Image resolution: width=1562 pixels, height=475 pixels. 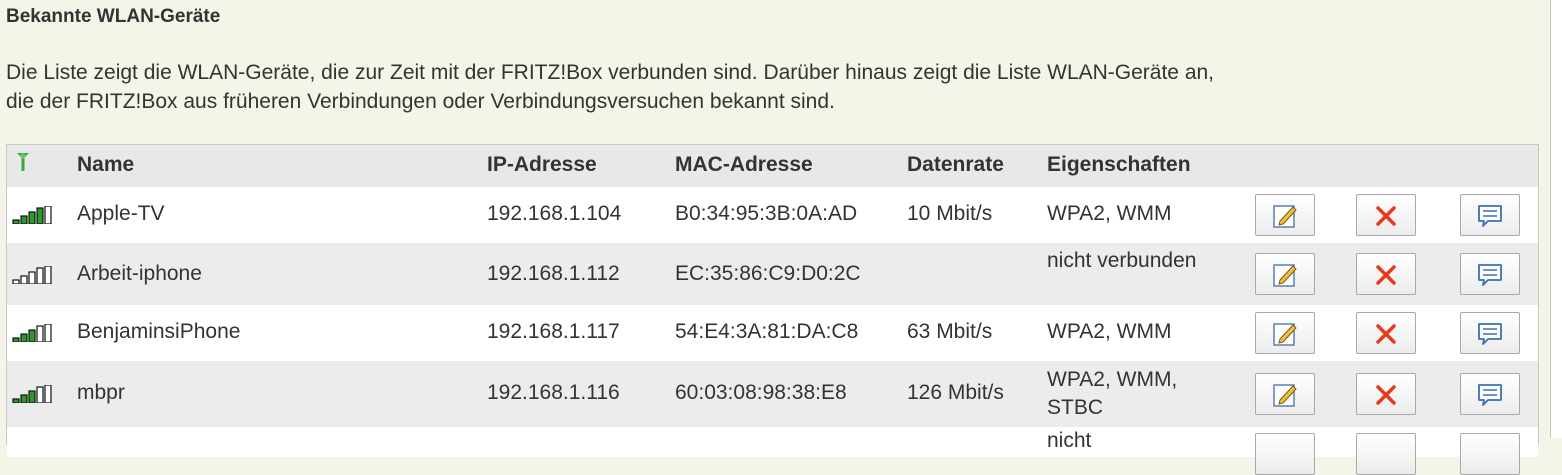 I want to click on device-props: nicht verbunden, so click(x=1122, y=260).